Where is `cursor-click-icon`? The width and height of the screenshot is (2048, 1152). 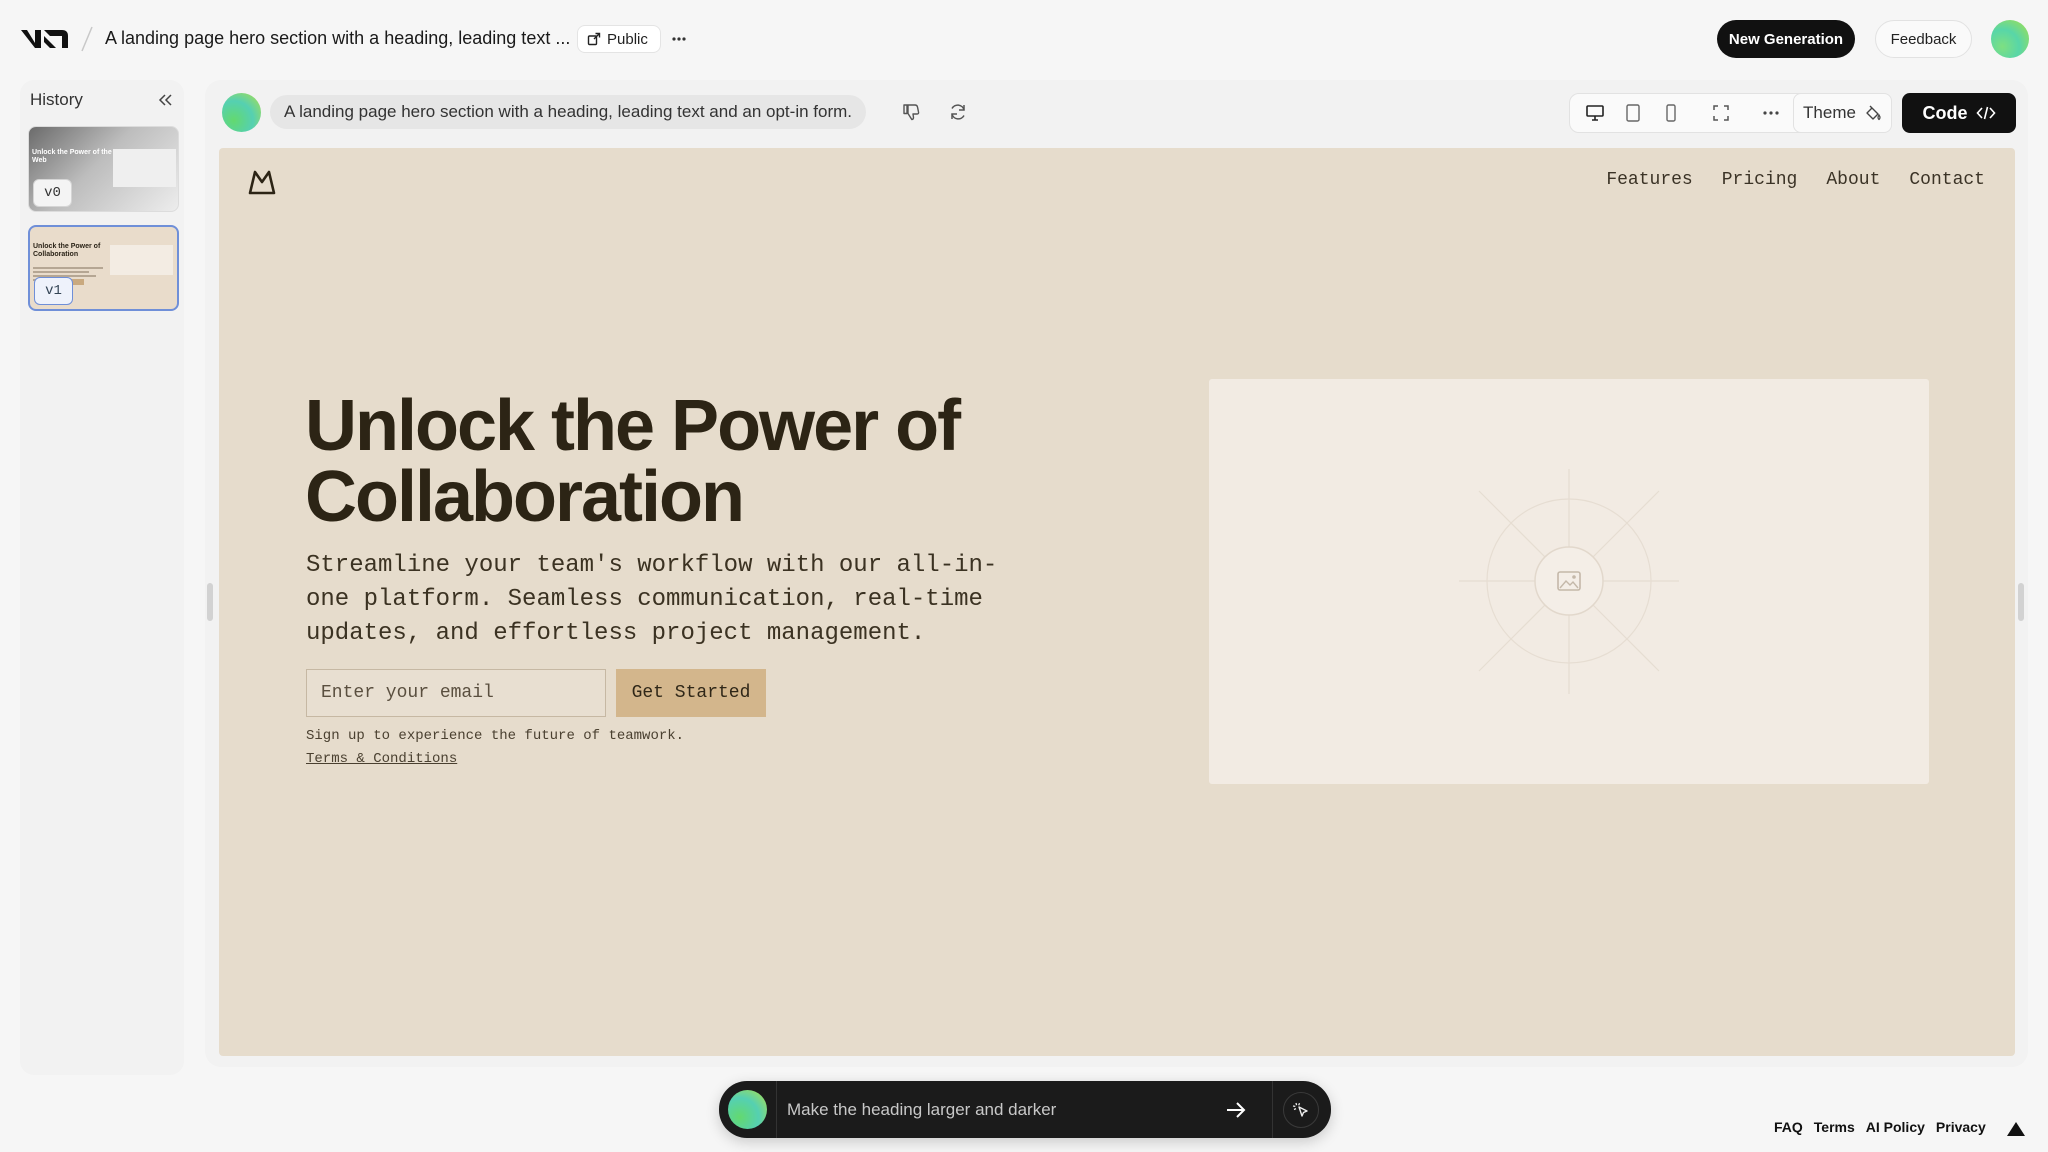
cursor-click-icon is located at coordinates (1301, 1110).